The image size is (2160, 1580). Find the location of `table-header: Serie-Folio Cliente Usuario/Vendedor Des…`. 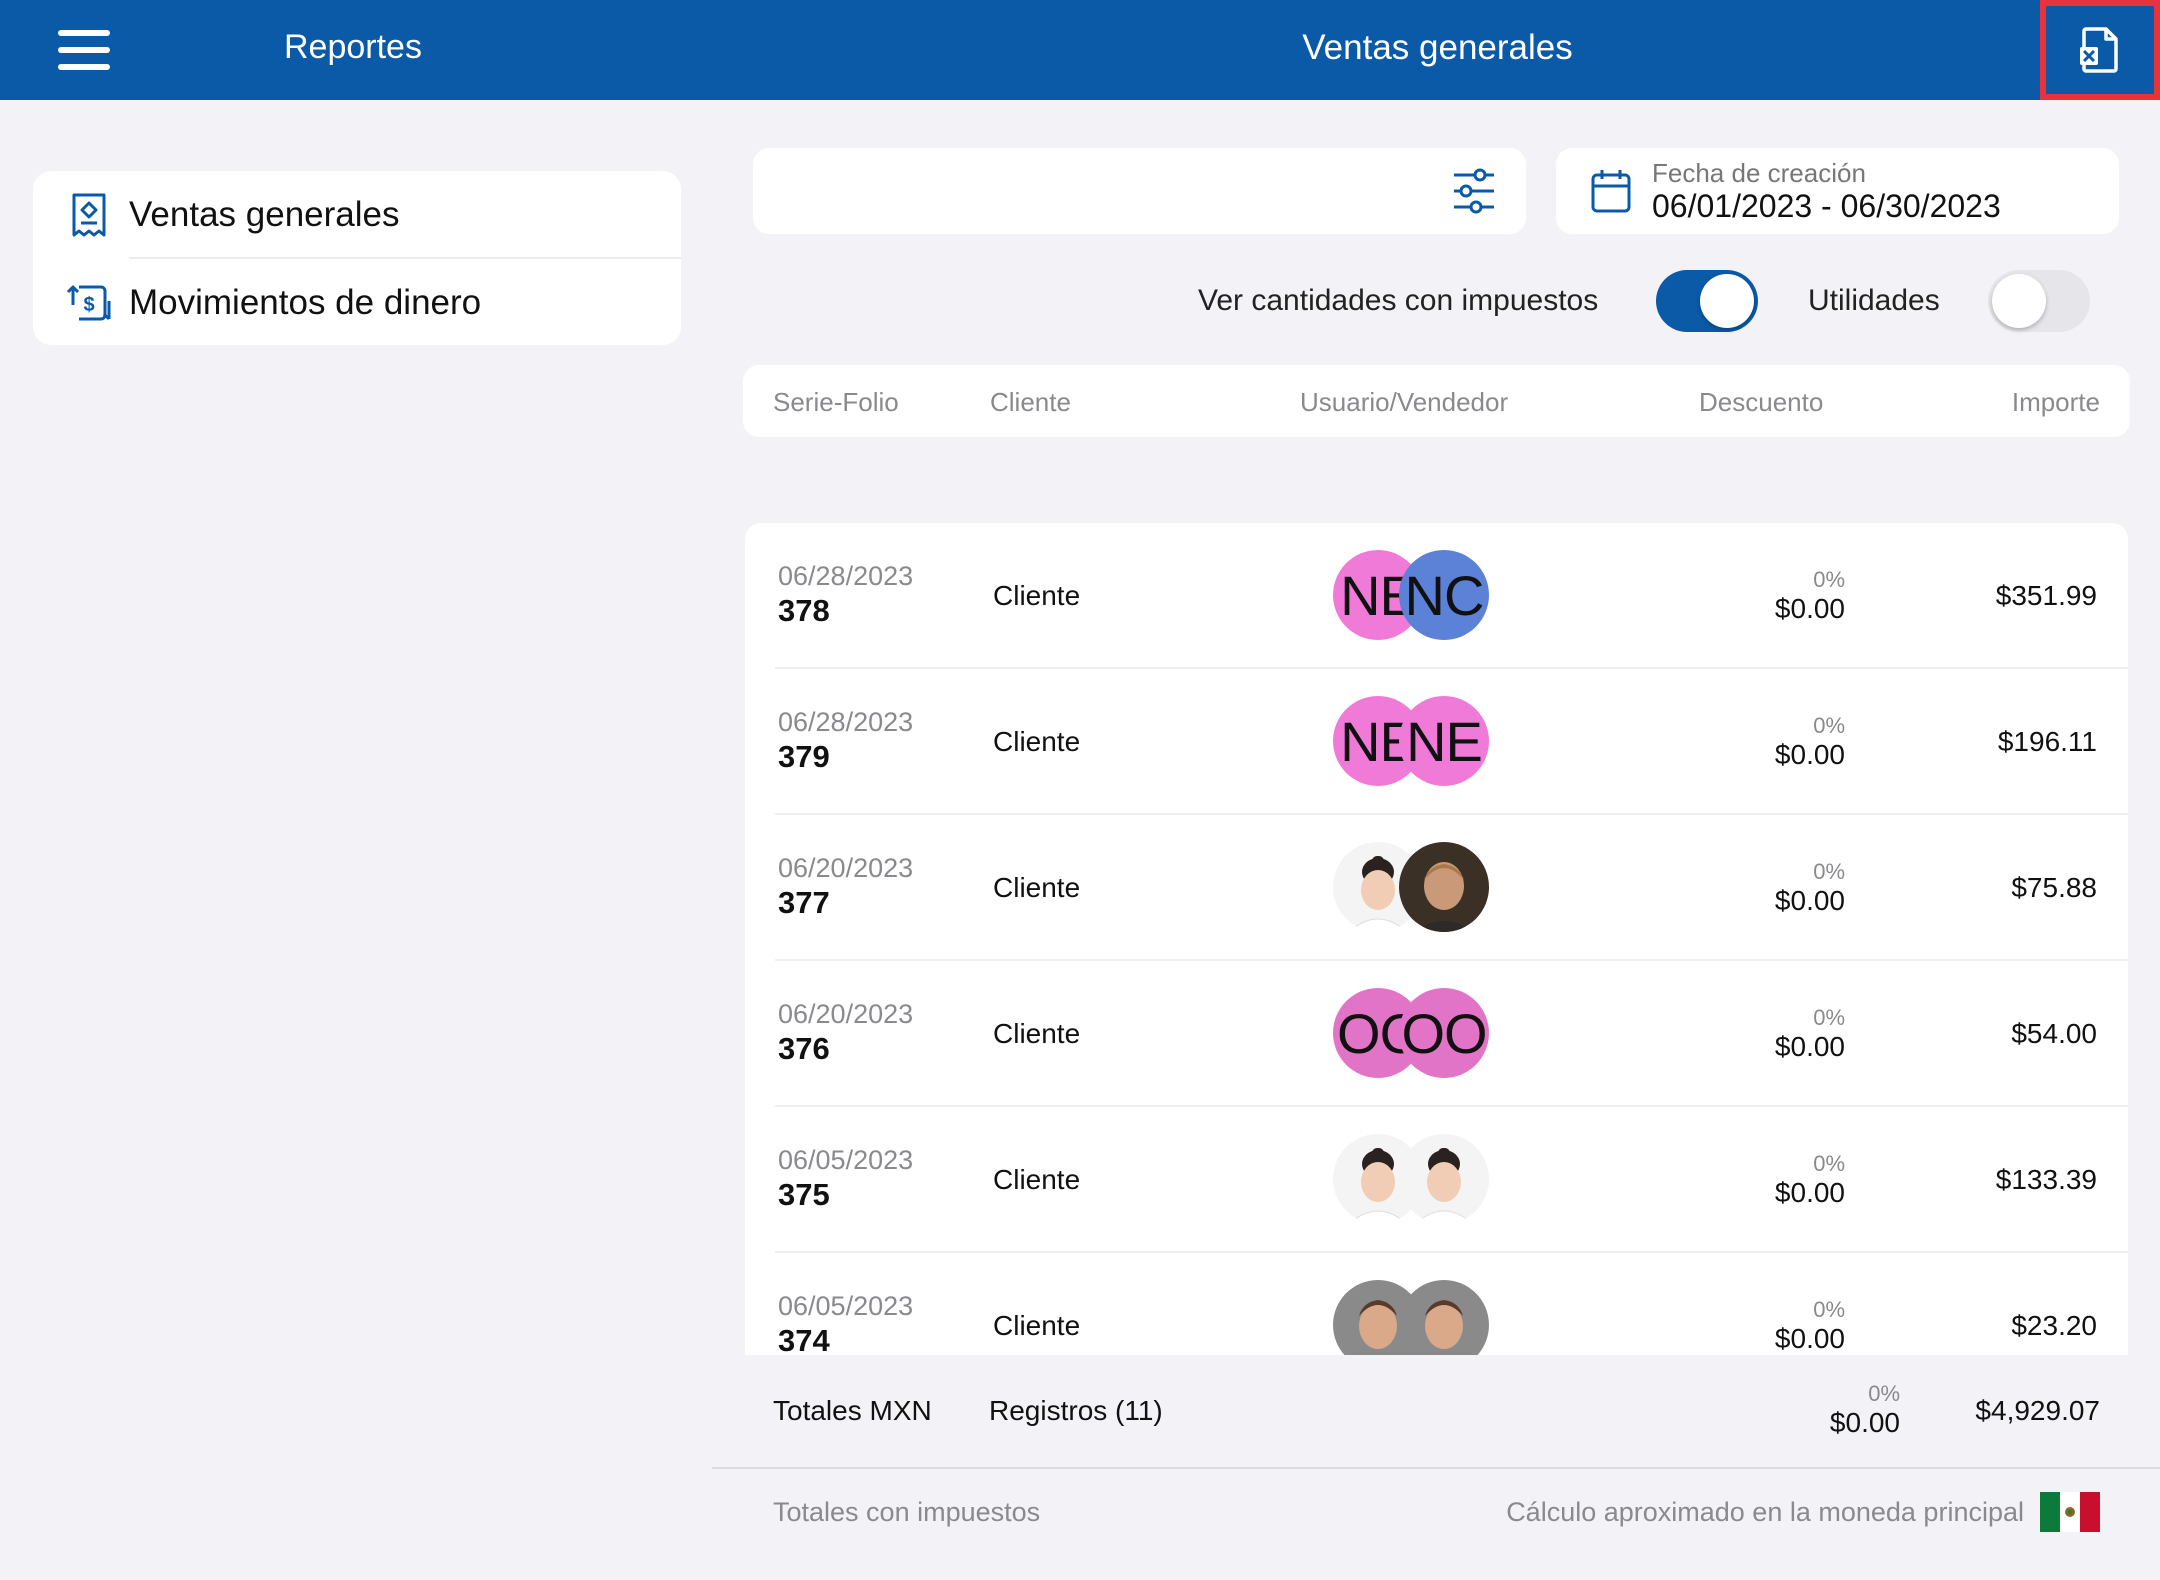

table-header: Serie-Folio Cliente Usuario/Vendedor Des… is located at coordinates (1436, 401).